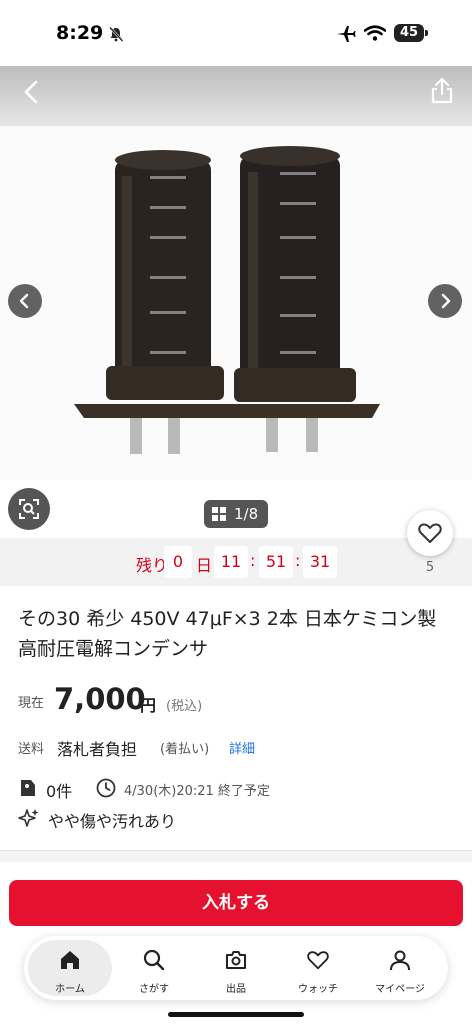  I want to click on countdown-day-unit: 日, so click(204, 565).